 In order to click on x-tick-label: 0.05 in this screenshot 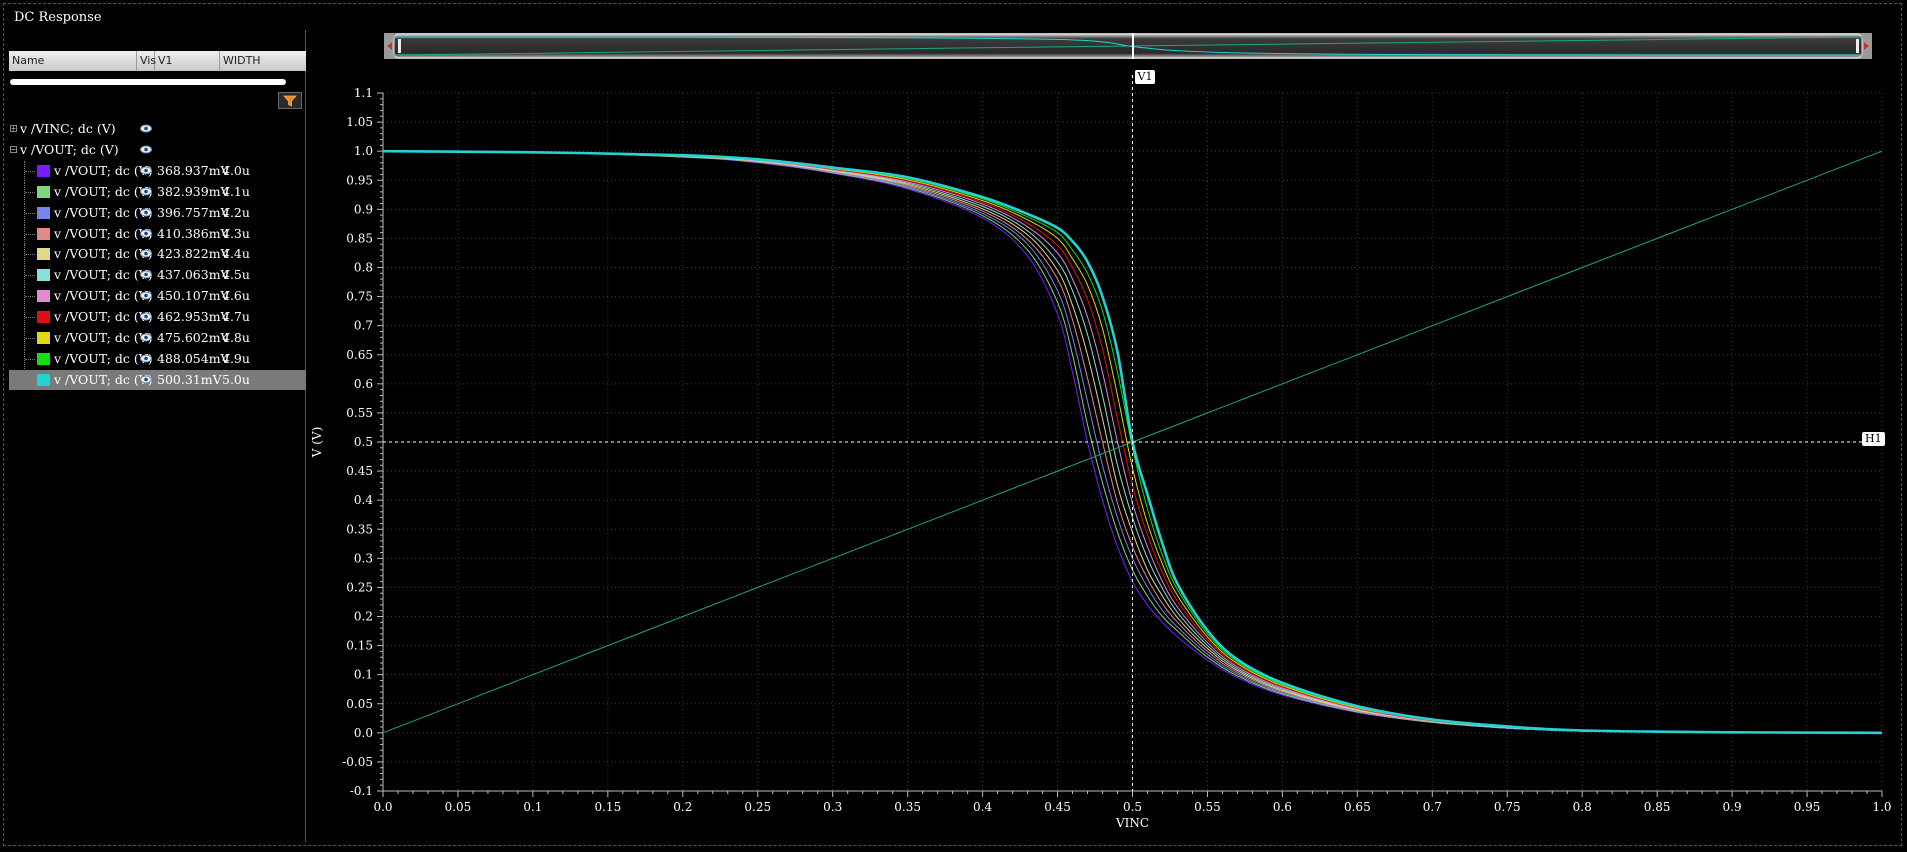, I will do `click(458, 807)`.